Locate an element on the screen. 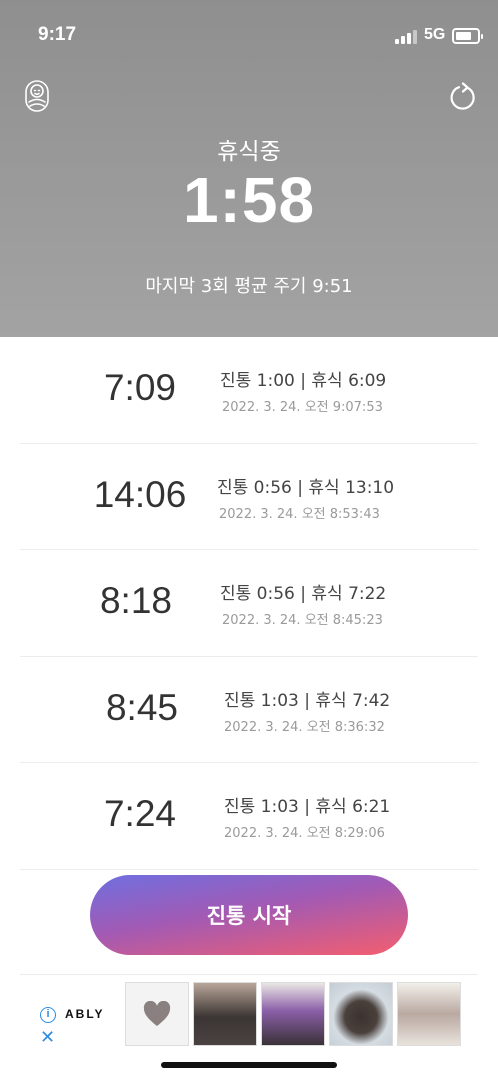 The width and height of the screenshot is (498, 1080). ad-brand: ABLY is located at coordinates (85, 1014).